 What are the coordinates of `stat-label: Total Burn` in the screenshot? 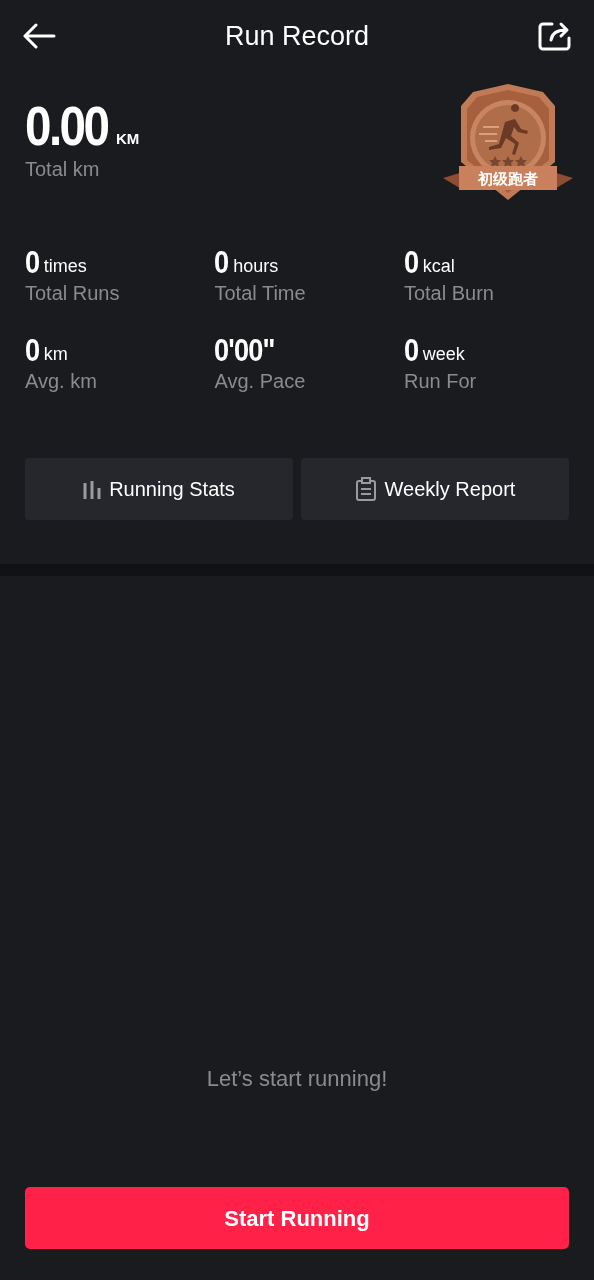 It's located at (449, 293).